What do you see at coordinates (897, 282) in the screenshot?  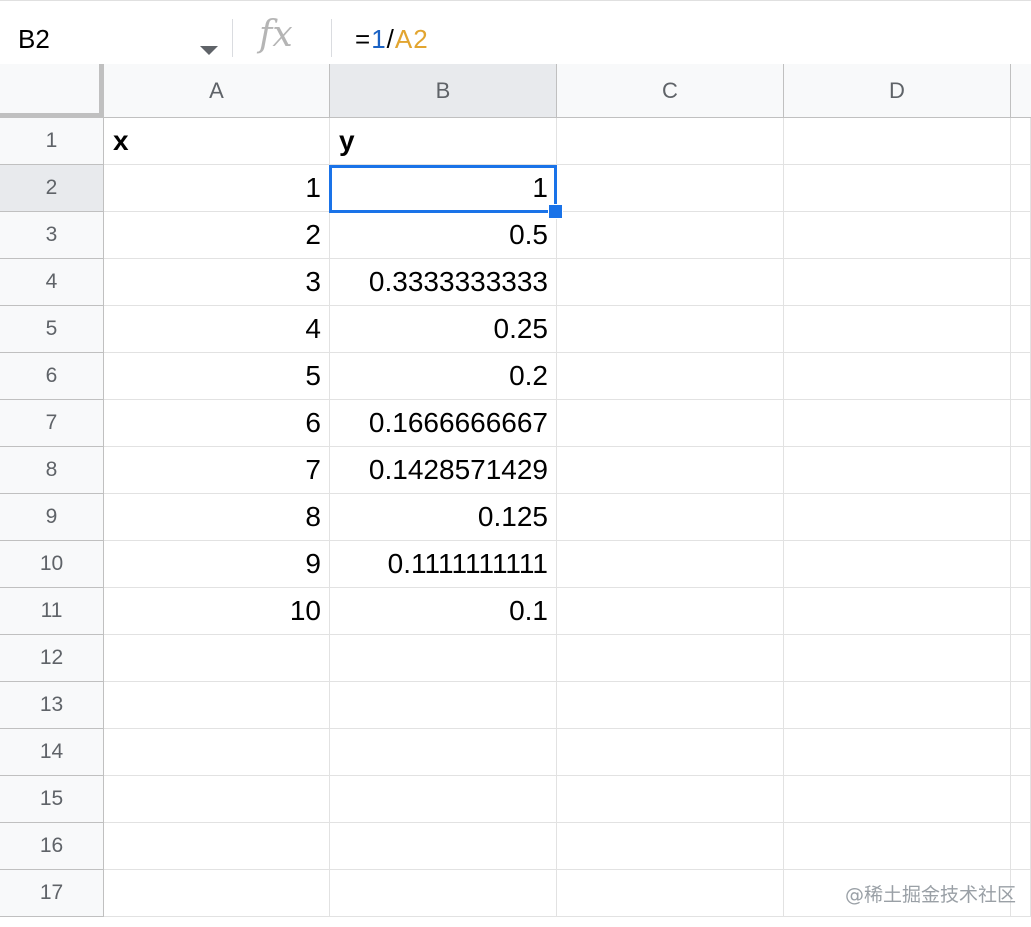 I see `cell-d4` at bounding box center [897, 282].